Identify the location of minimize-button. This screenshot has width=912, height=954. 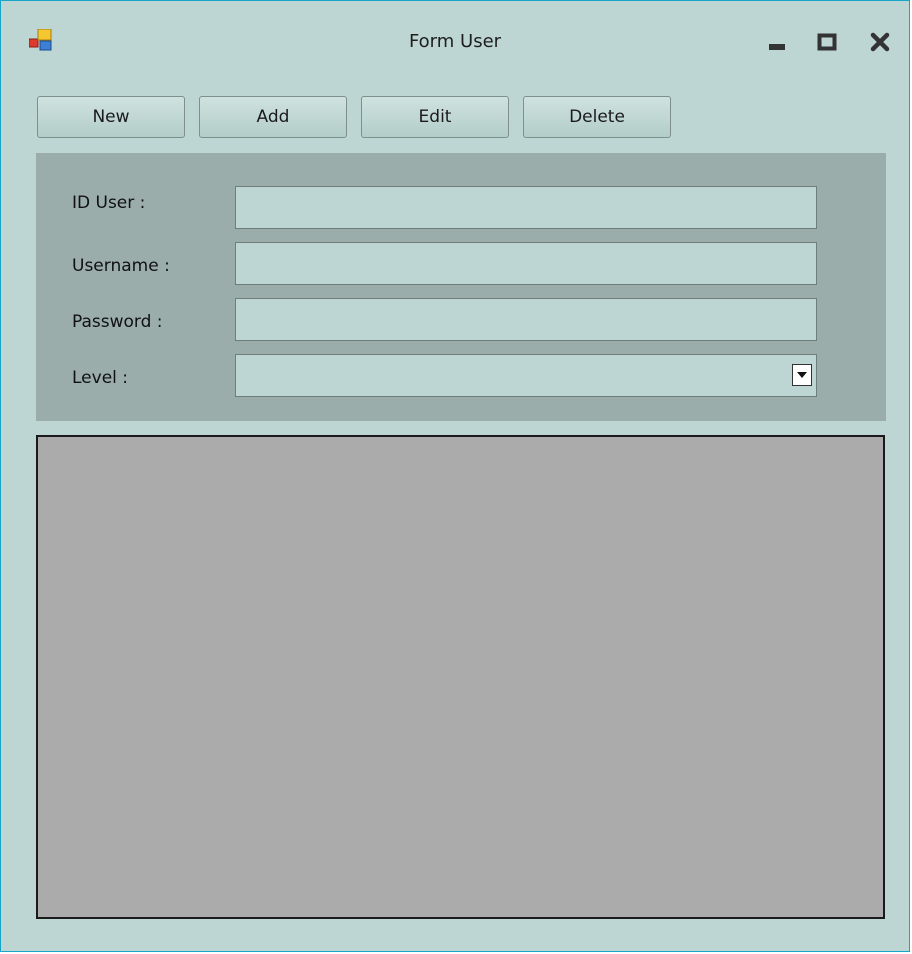
(777, 42).